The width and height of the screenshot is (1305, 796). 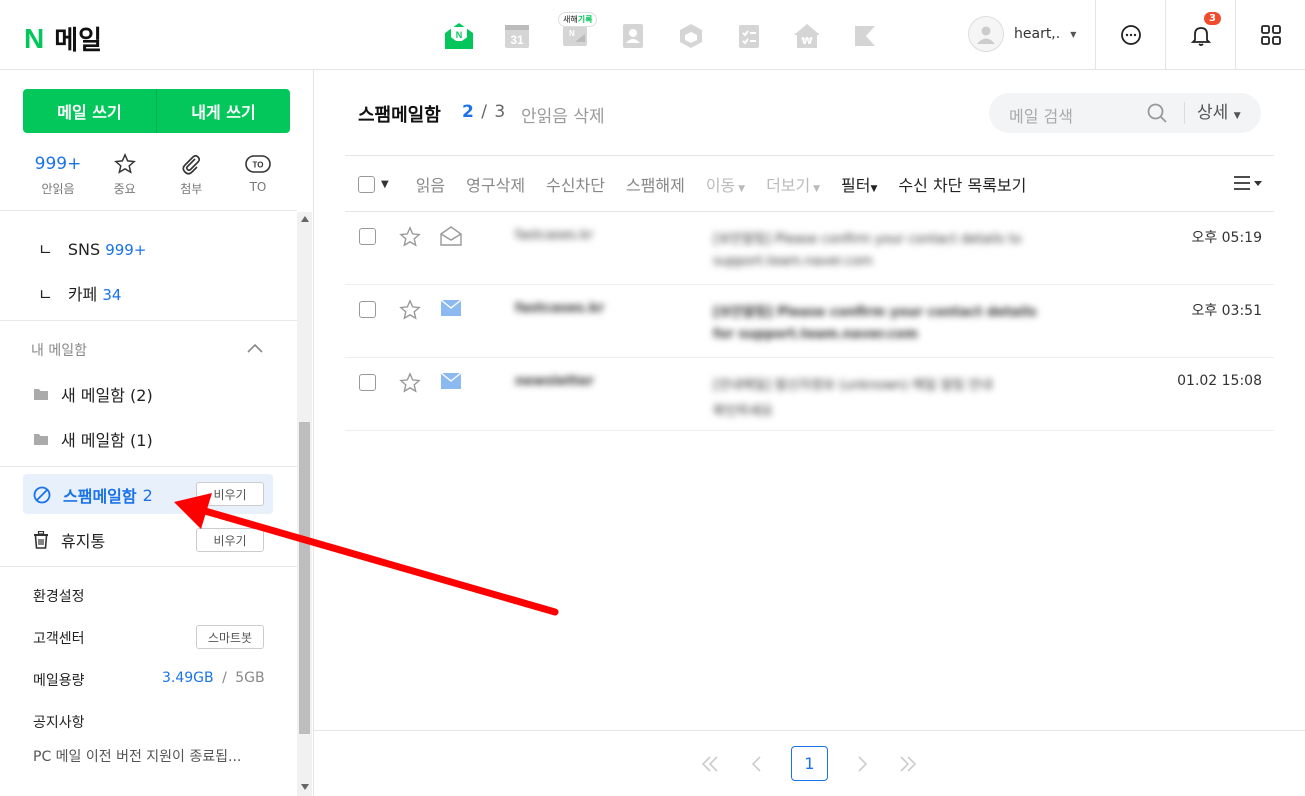 I want to click on more-button: 더보기 ▼, so click(x=793, y=184).